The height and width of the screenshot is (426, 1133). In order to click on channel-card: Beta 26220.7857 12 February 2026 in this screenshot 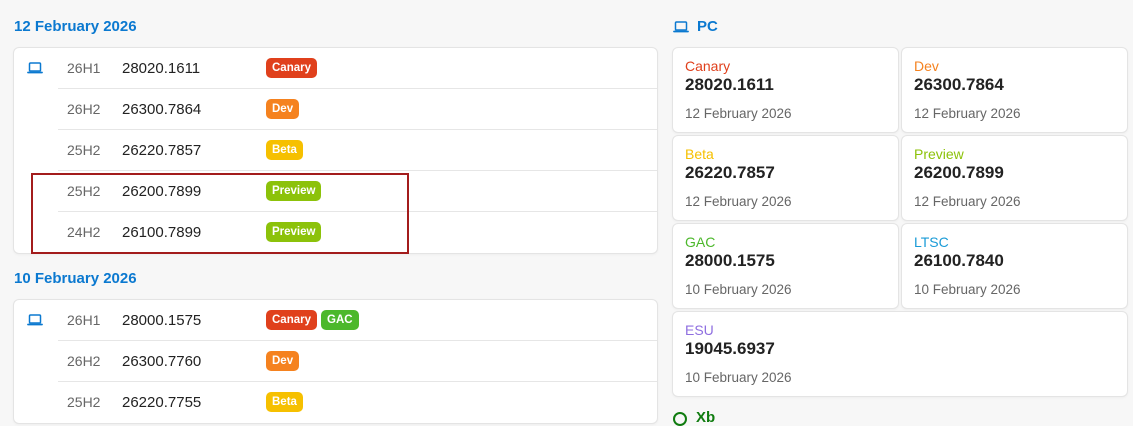, I will do `click(785, 178)`.